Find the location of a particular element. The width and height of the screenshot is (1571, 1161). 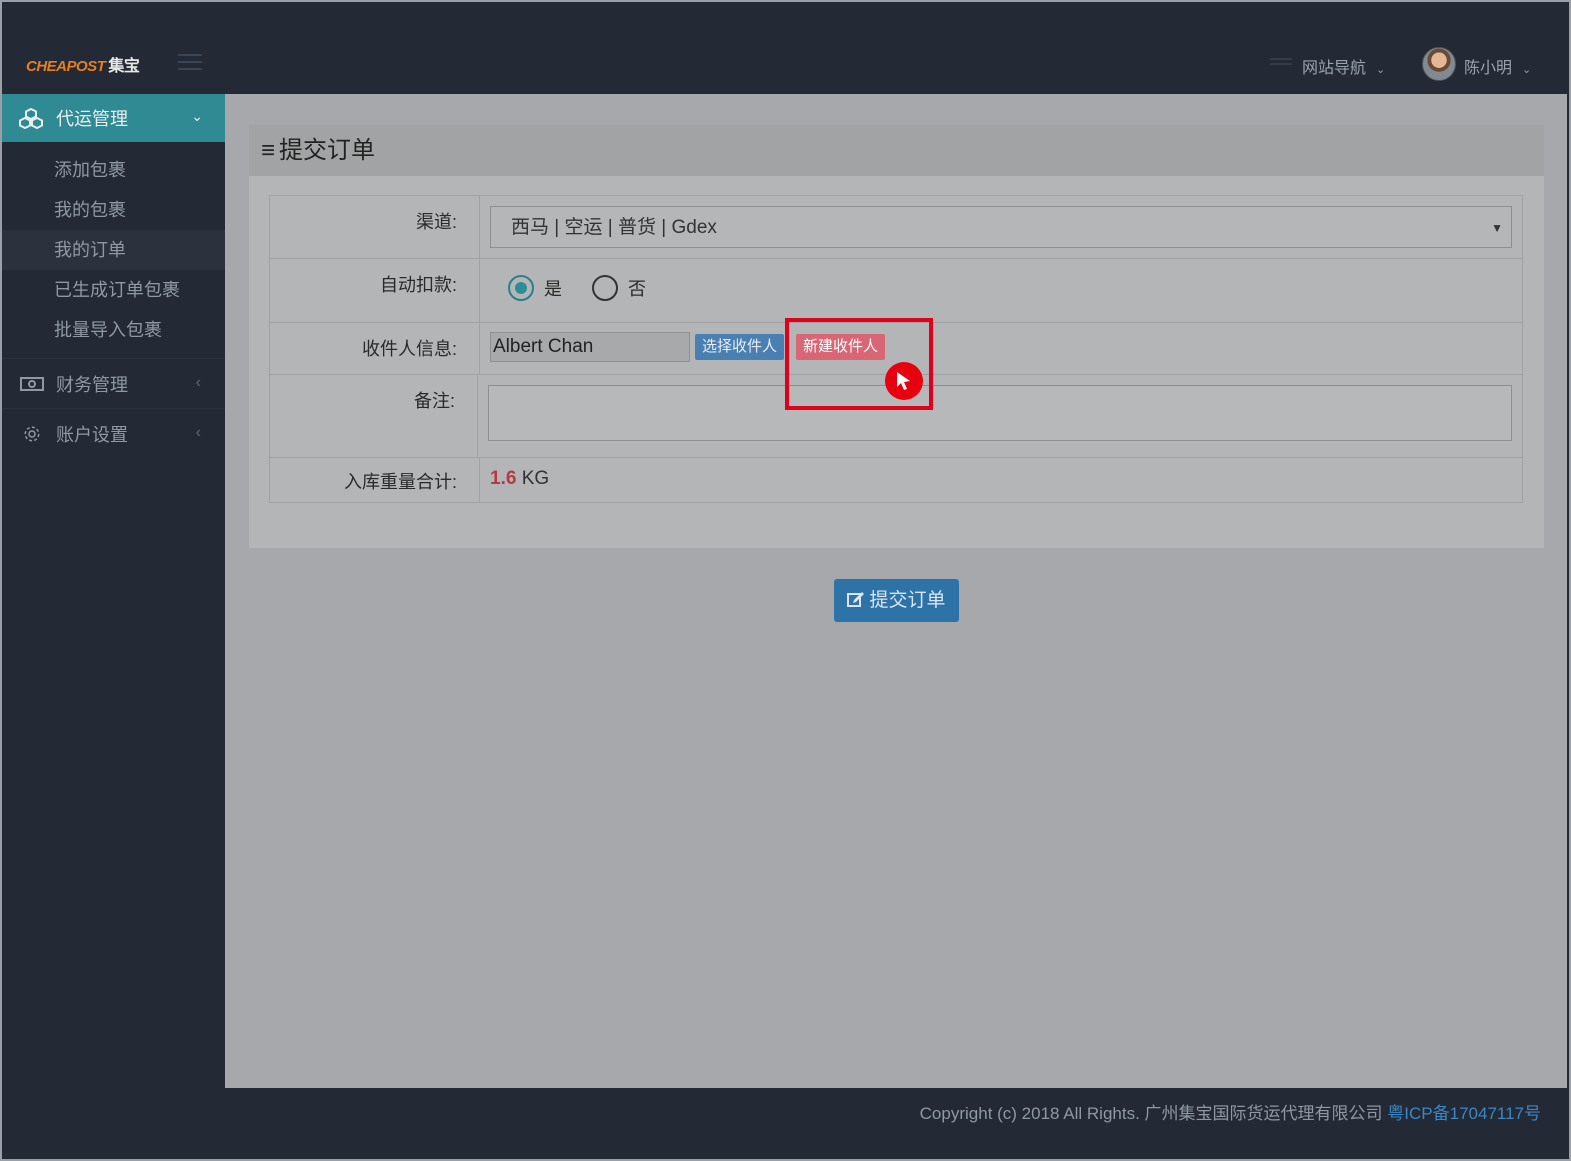

form-row-channel: 渠道: 西马 | 空运 | 普货 | Gdex ▼ is located at coordinates (896, 227).